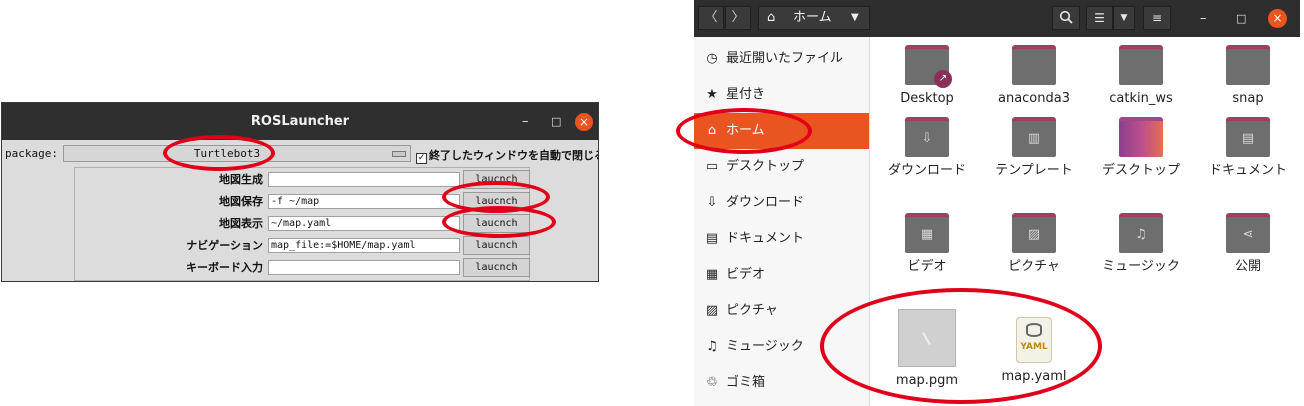 The height and width of the screenshot is (406, 1304). Describe the element at coordinates (1066, 18) in the screenshot. I see `search-button` at that location.